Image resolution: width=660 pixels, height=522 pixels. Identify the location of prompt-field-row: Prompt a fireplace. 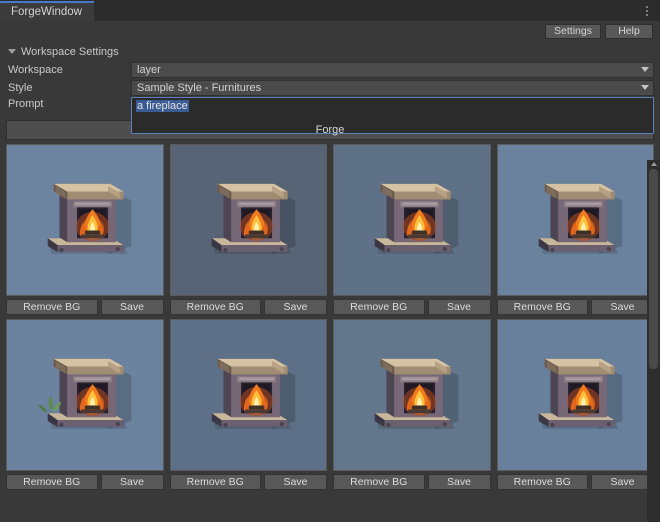
(330, 115).